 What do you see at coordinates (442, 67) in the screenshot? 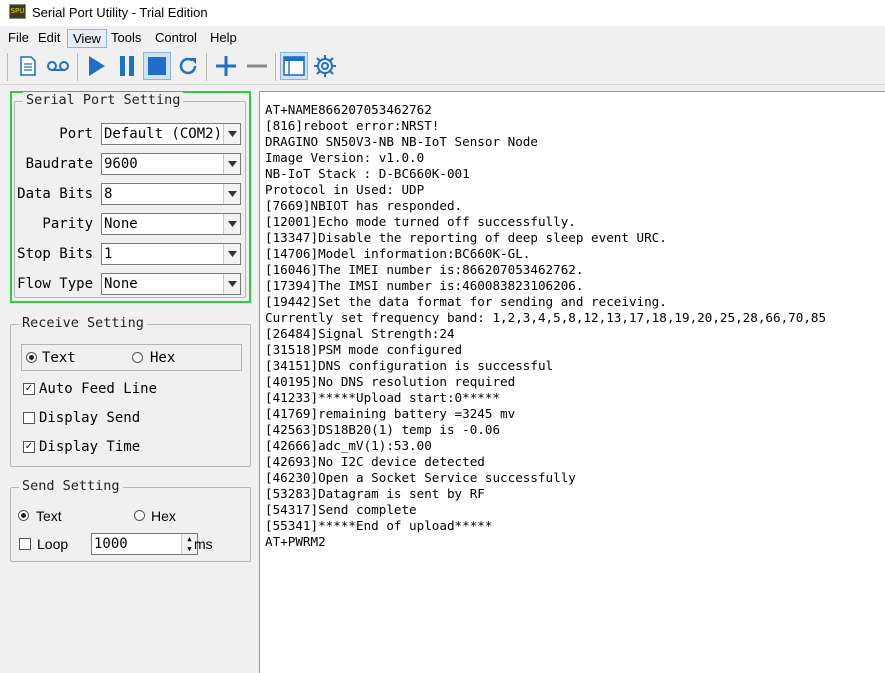
I see `toolbar` at bounding box center [442, 67].